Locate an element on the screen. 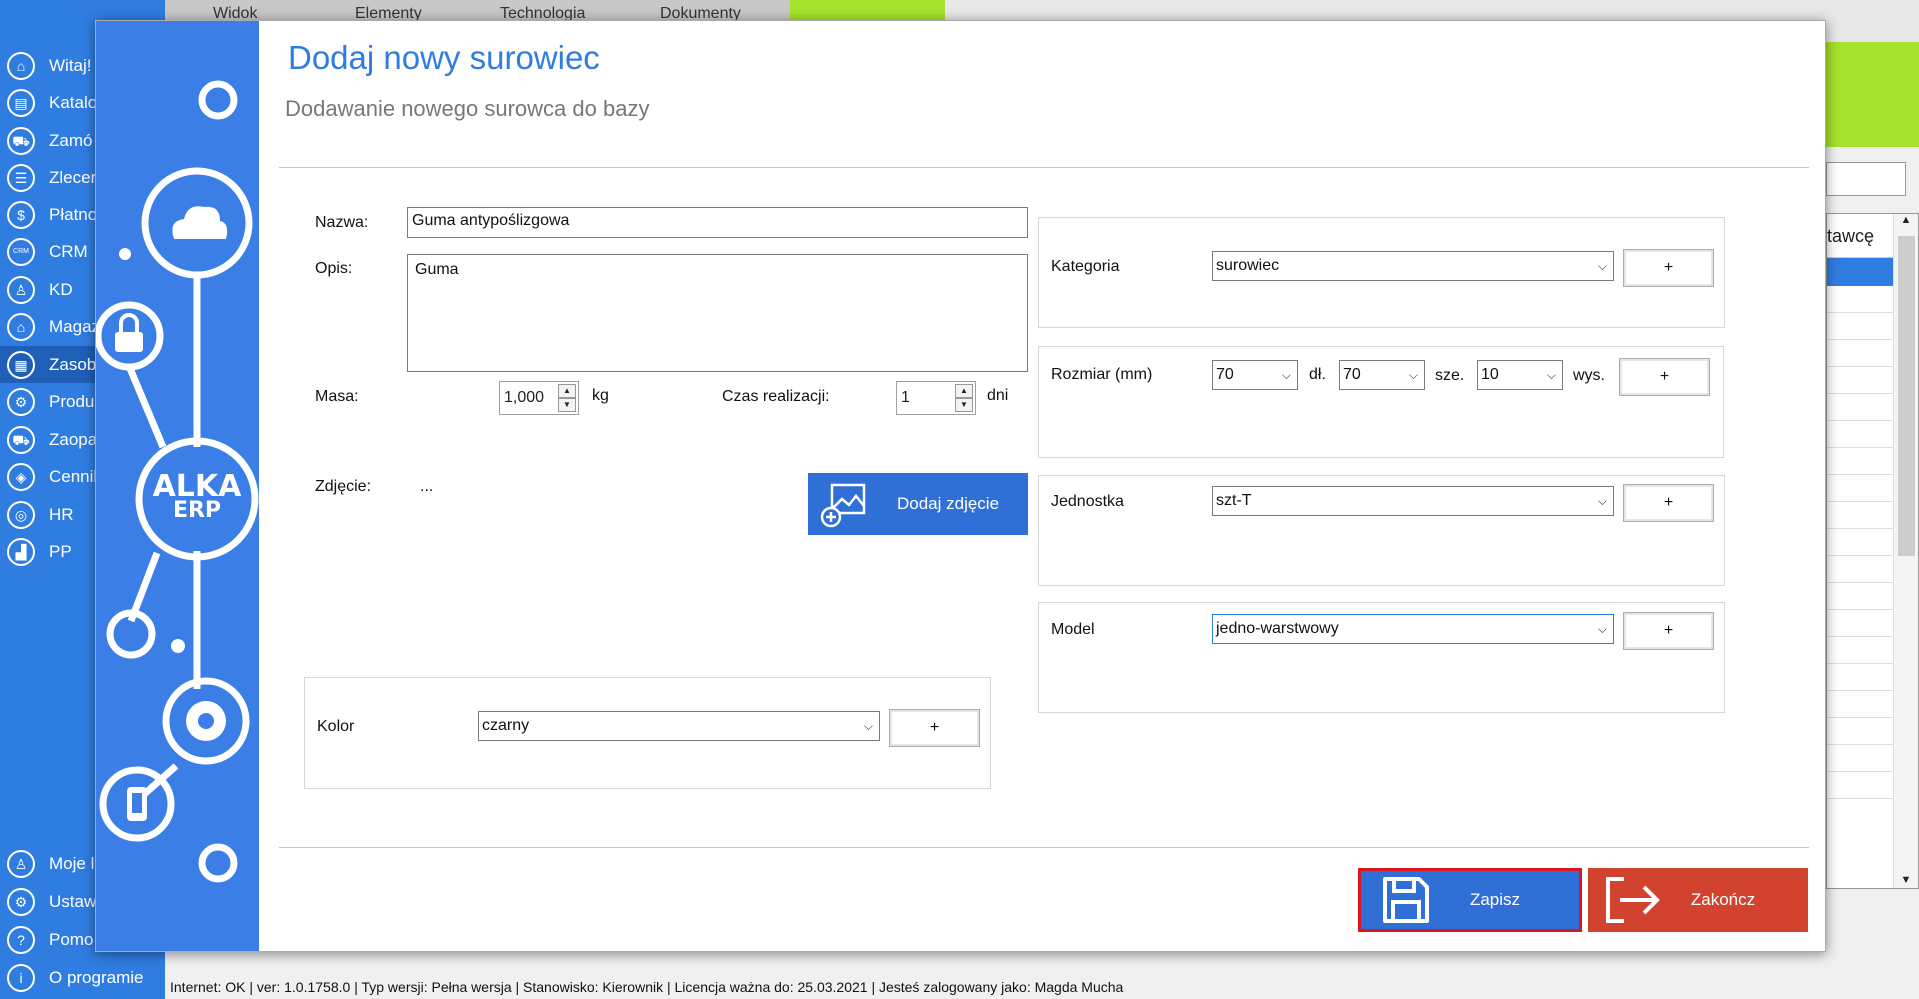 Image resolution: width=1919 pixels, height=999 pixels. ribbon-active-tab is located at coordinates (867, 10).